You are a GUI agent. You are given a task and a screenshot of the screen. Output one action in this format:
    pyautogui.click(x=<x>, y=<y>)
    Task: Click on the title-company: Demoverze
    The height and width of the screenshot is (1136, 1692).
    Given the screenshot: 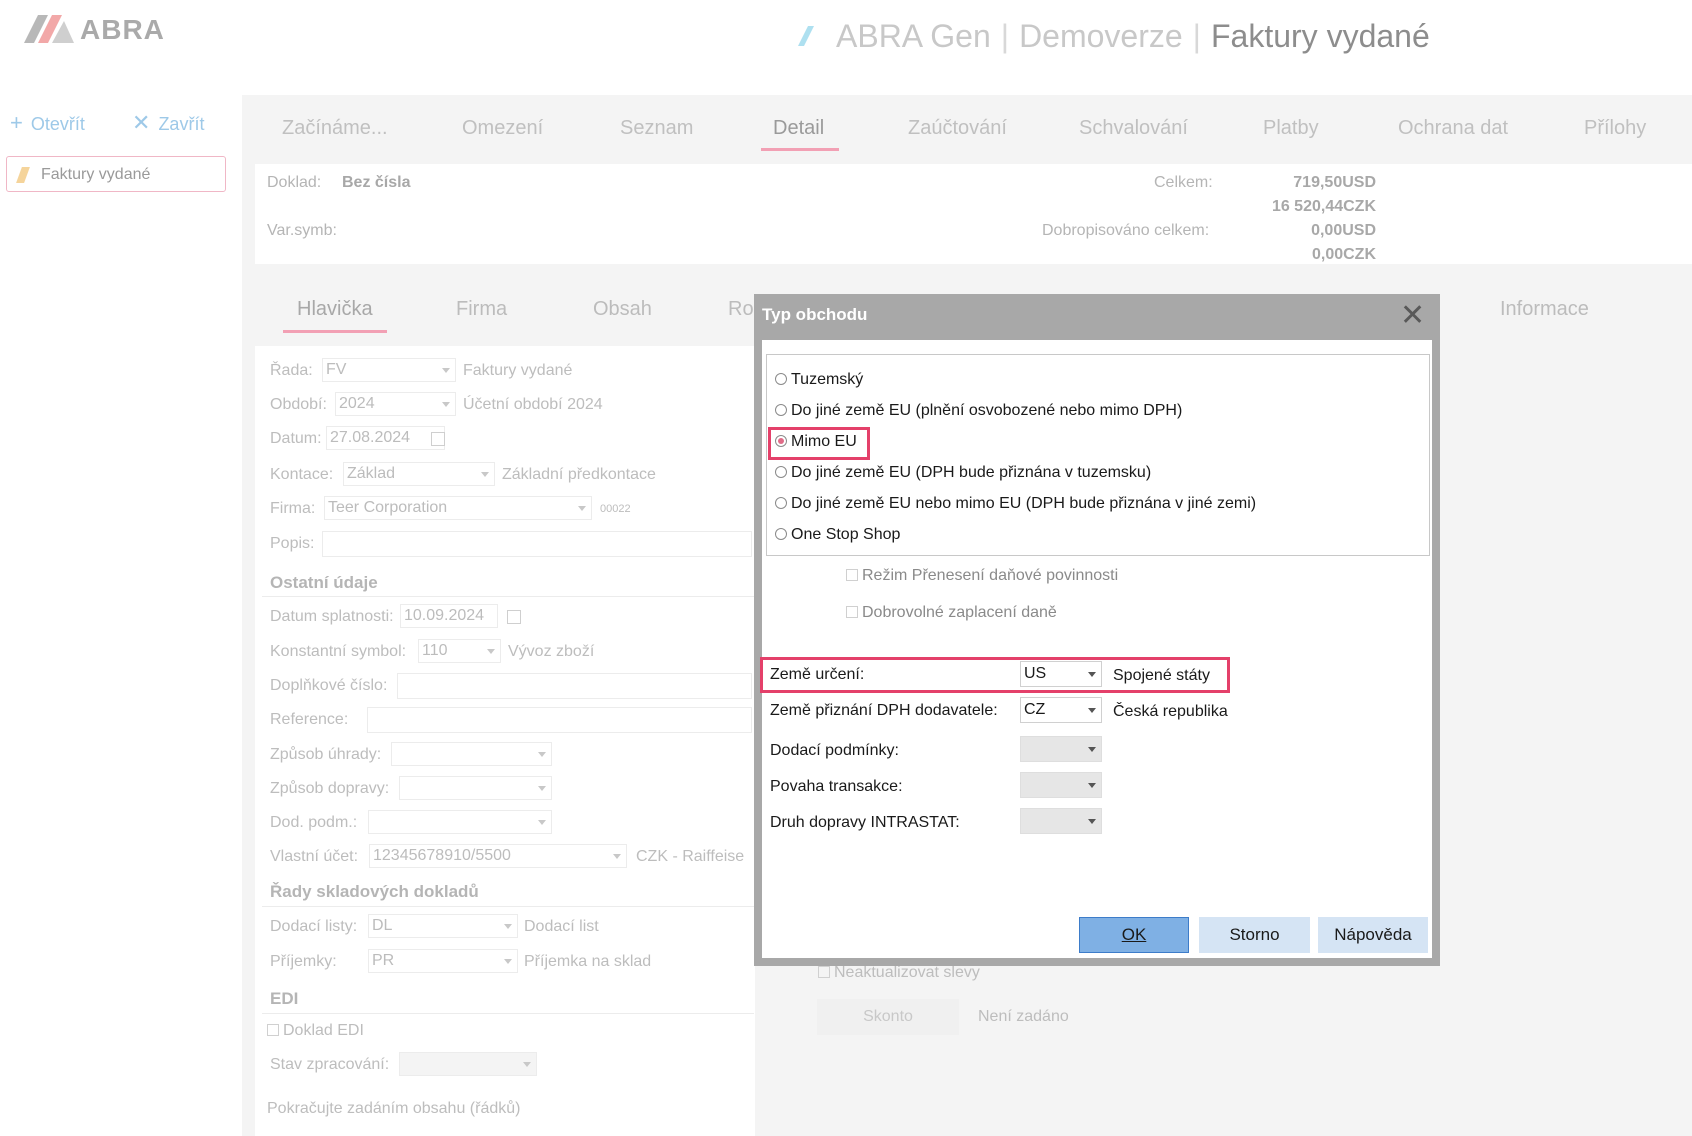 What is the action you would take?
    pyautogui.click(x=1101, y=36)
    